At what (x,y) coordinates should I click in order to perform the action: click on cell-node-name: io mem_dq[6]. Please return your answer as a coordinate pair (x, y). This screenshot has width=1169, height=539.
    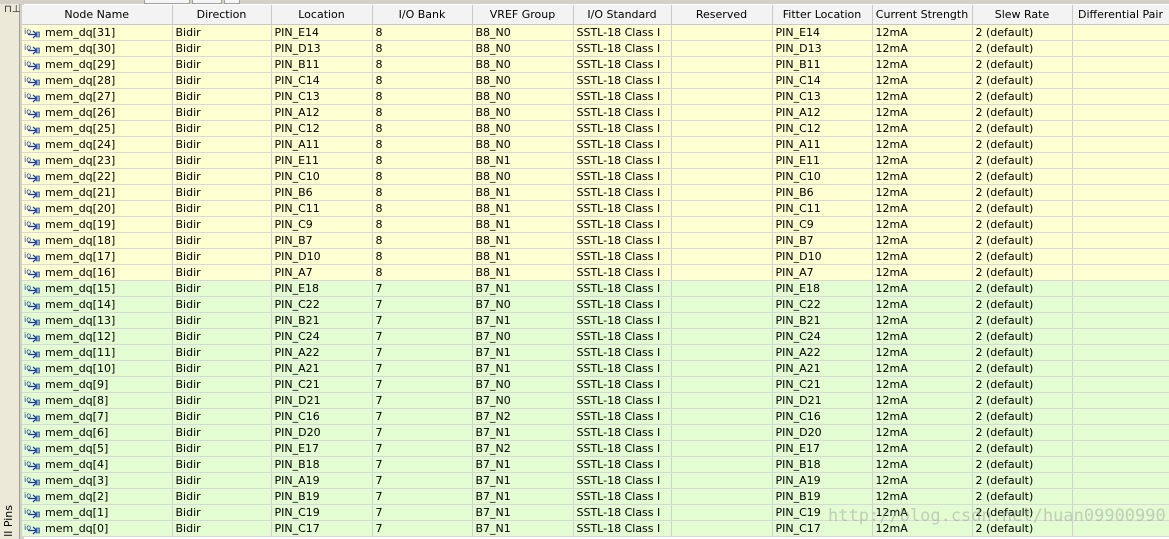
    Looking at the image, I should click on (97, 432).